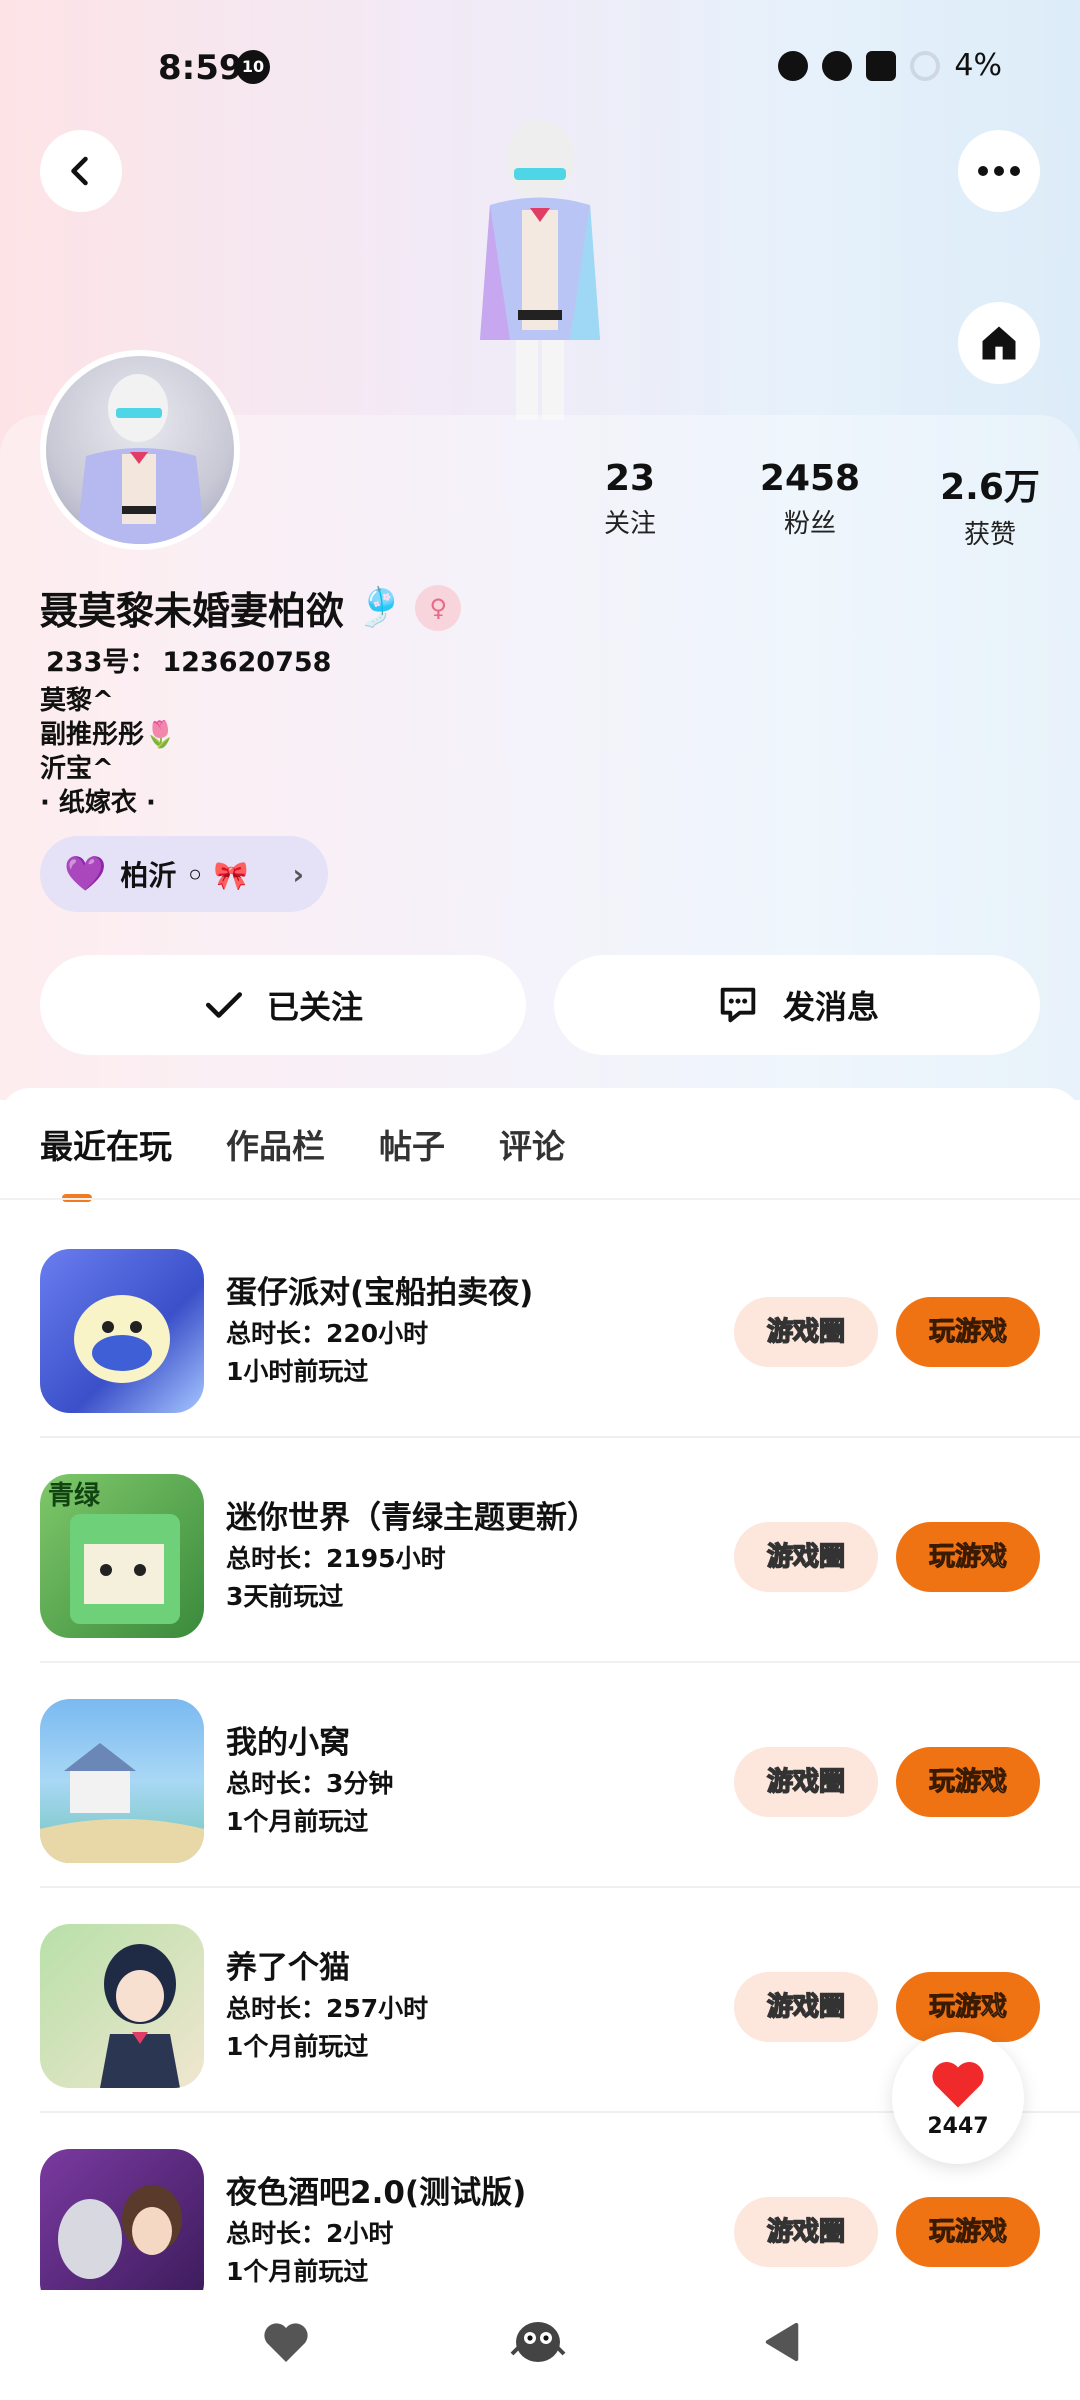 The width and height of the screenshot is (1080, 2400). What do you see at coordinates (77, 701) in the screenshot?
I see `bio-line: 莫黎^` at bounding box center [77, 701].